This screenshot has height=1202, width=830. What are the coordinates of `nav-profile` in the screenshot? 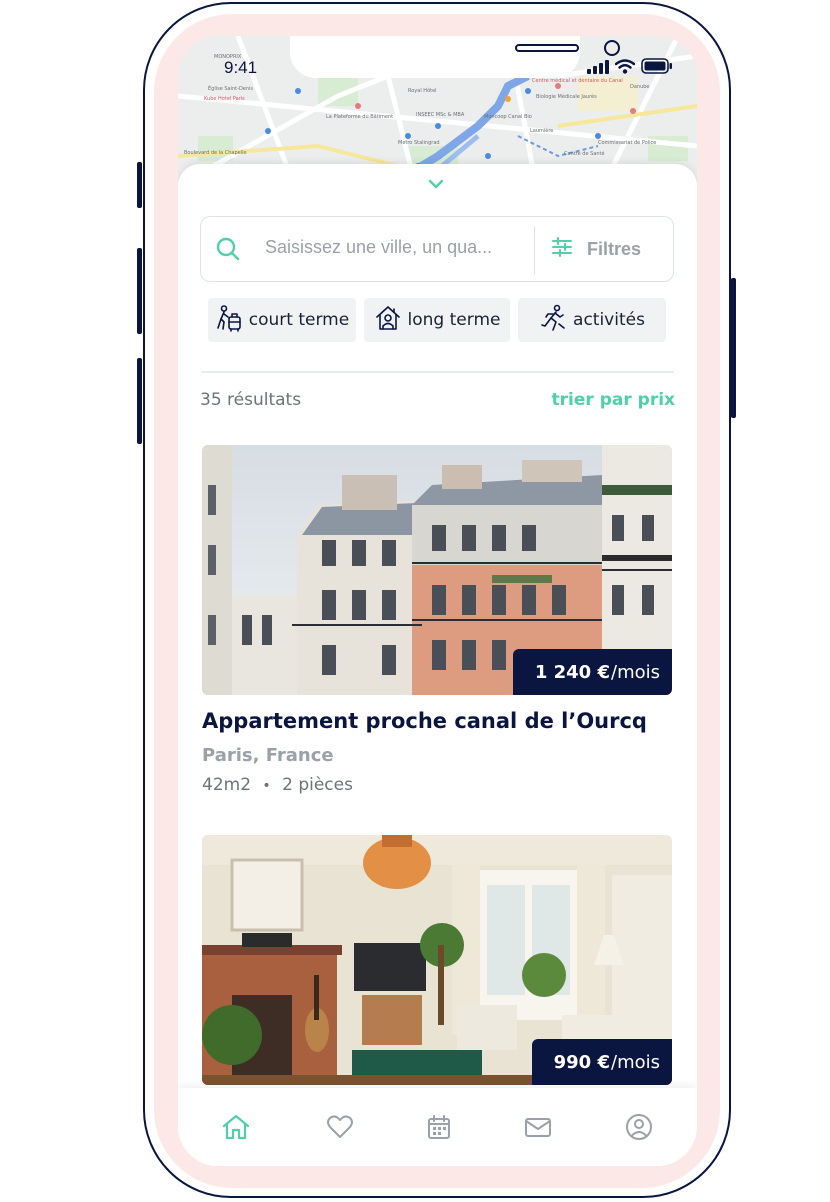 It's located at (639, 1127).